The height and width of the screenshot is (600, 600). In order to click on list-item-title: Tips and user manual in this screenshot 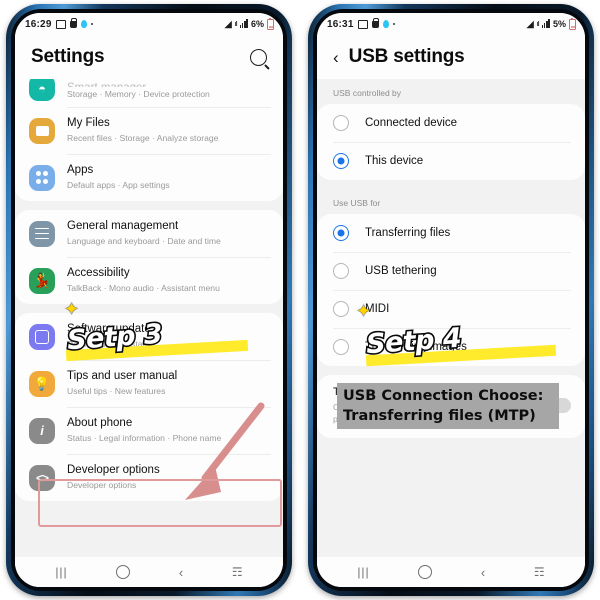, I will do `click(122, 376)`.